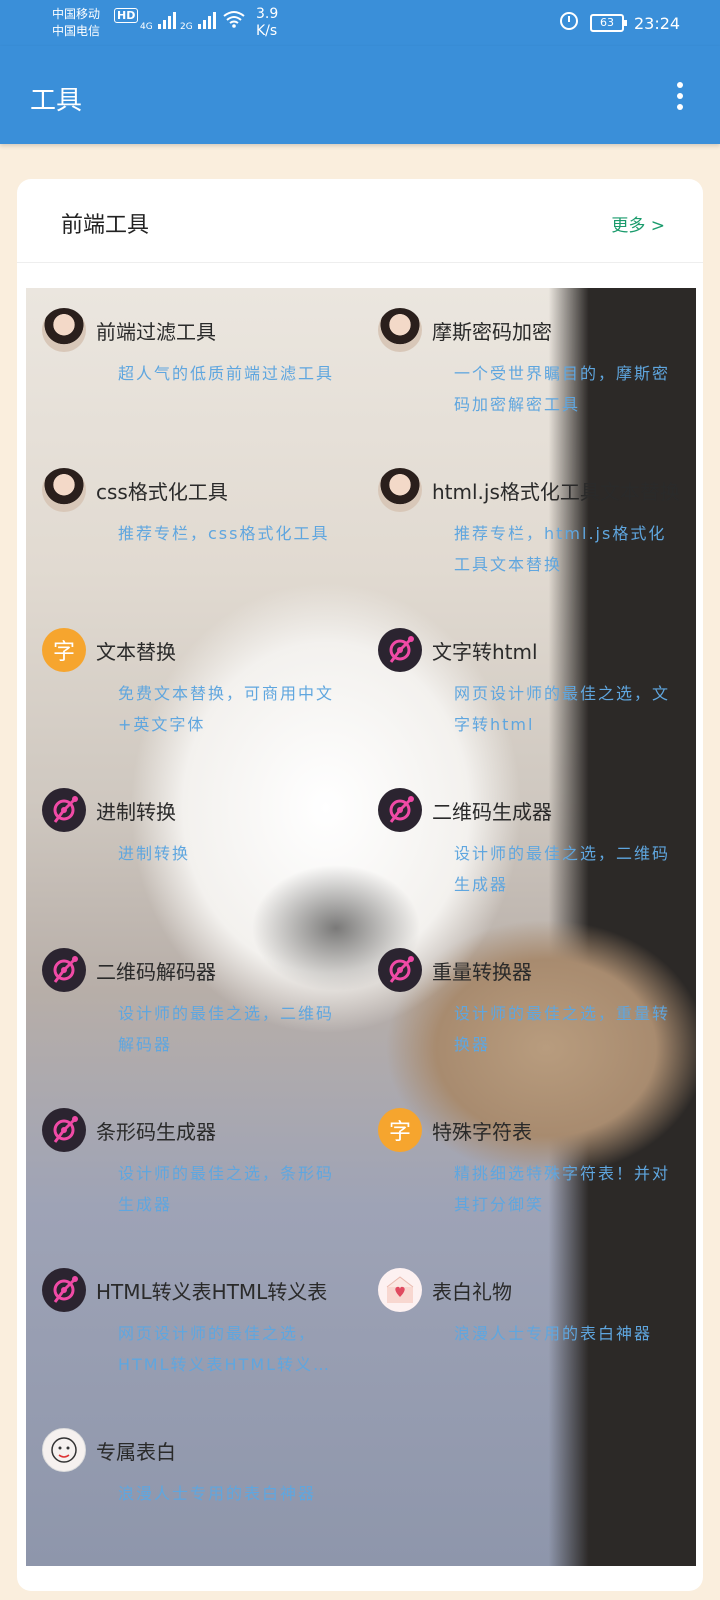 Image resolution: width=720 pixels, height=1600 pixels. I want to click on alarm-icon, so click(569, 21).